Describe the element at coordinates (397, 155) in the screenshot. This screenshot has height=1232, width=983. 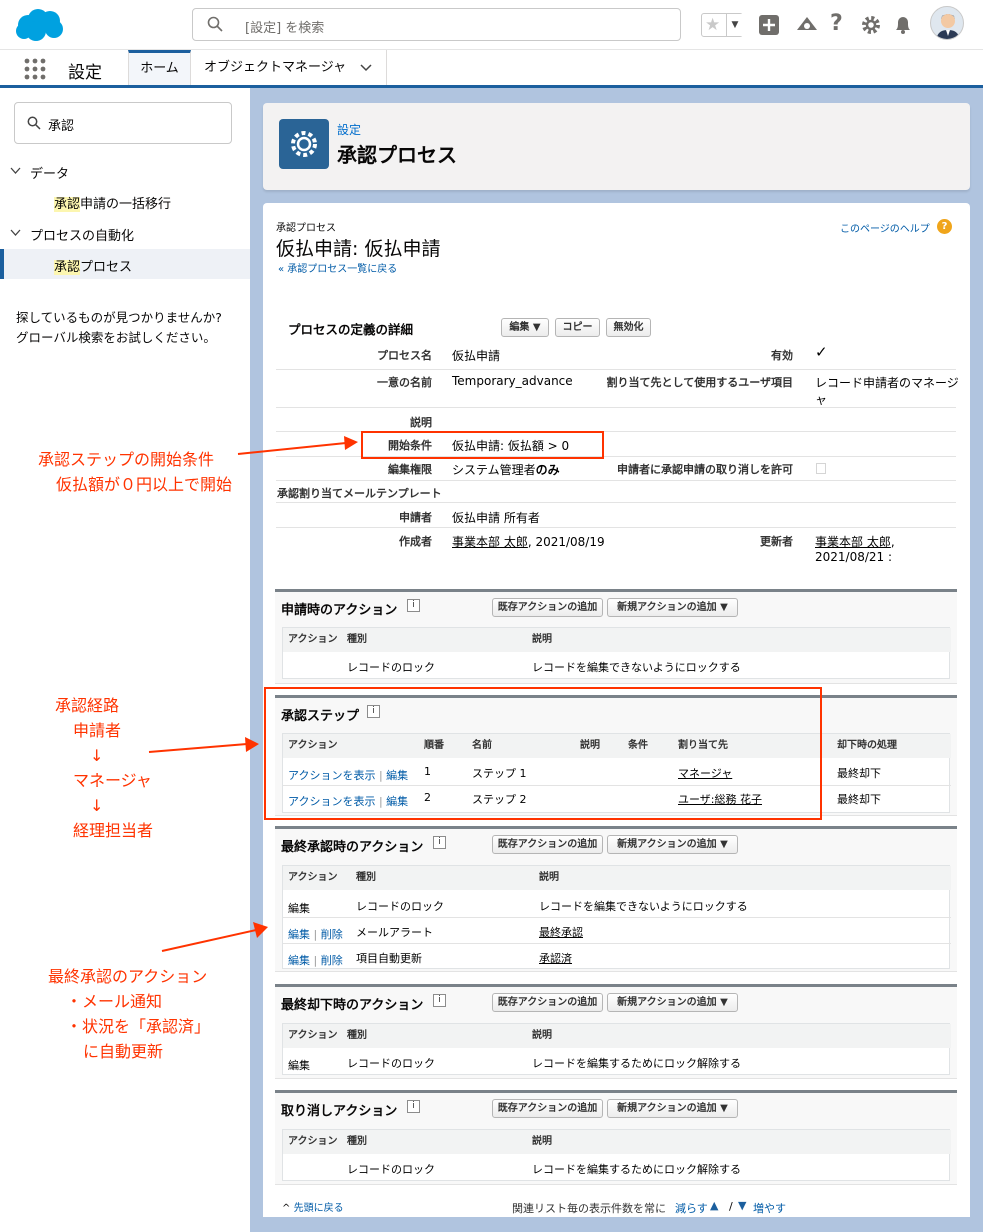
I see `page-title: 承認プロセス` at that location.